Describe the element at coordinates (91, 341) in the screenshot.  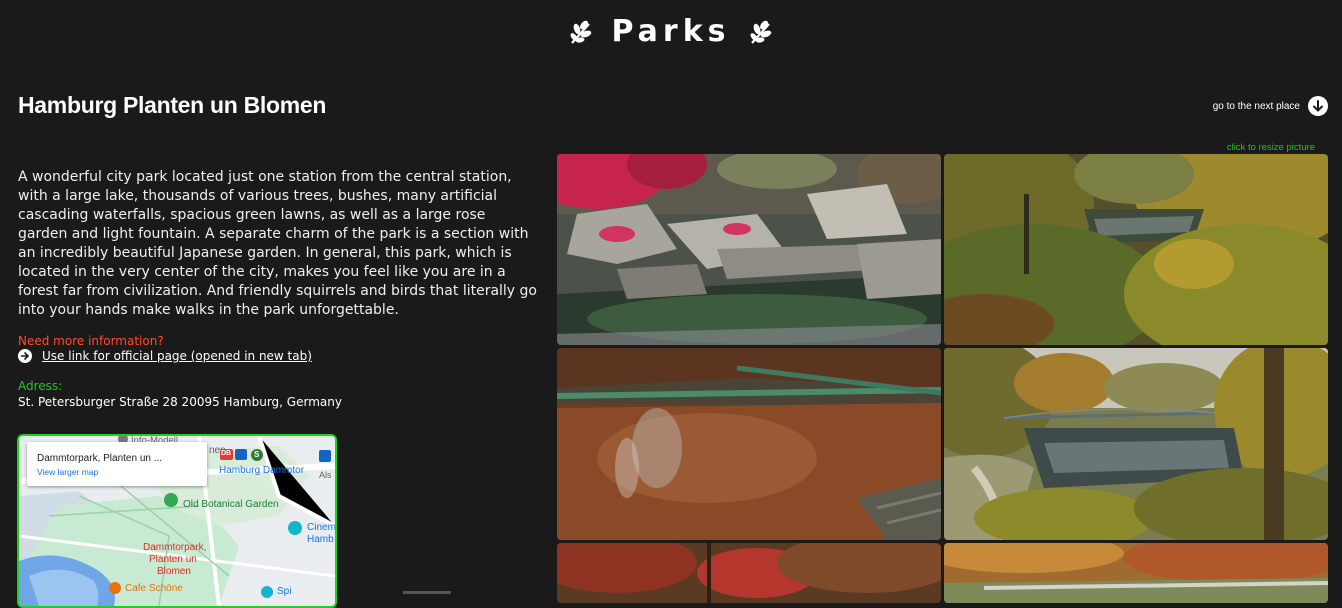
I see `info-label: Need more information?` at that location.